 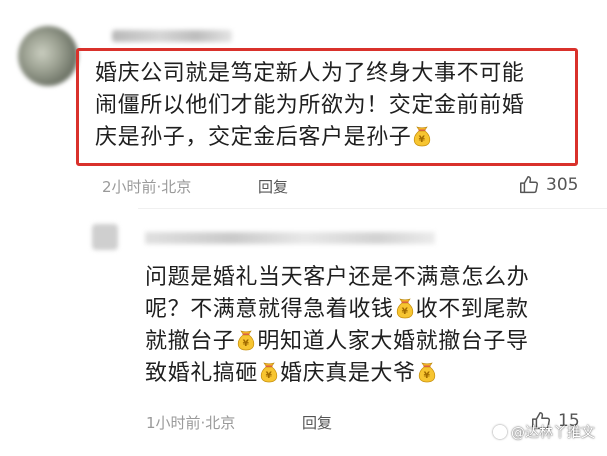 I want to click on comment-text-segment: 致婚礼搞砸, so click(x=202, y=373).